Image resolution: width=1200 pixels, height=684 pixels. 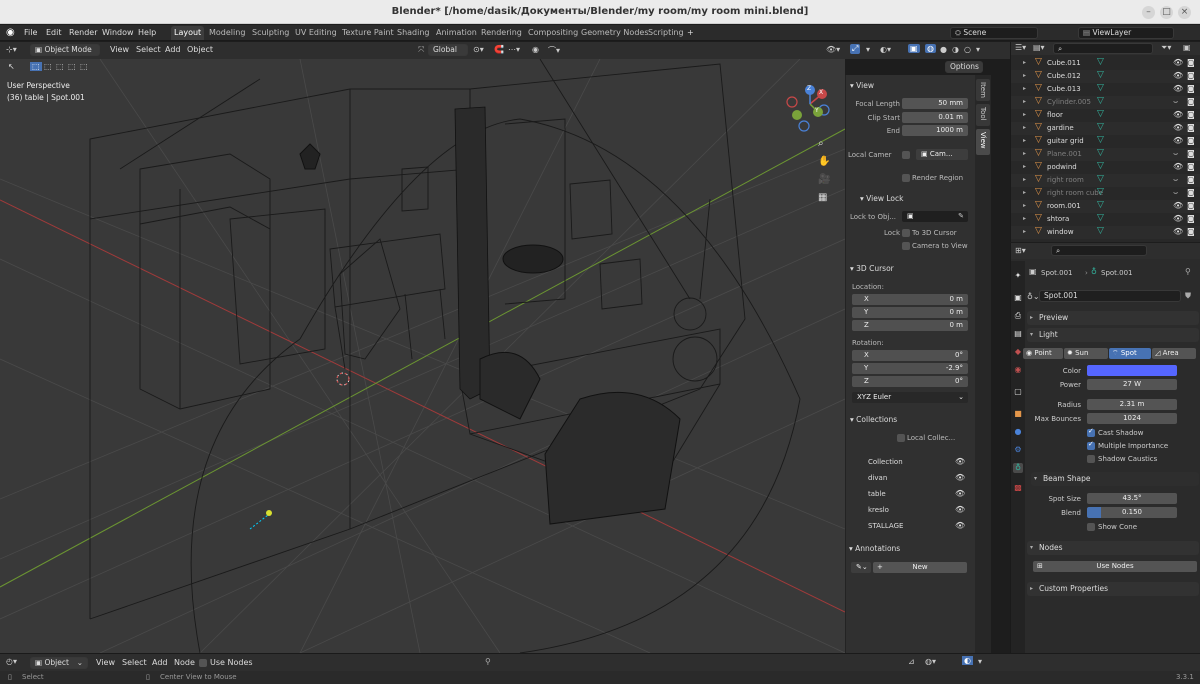 What do you see at coordinates (910, 299) in the screenshot?
I see `cursor-location-x-field: X 0 m` at bounding box center [910, 299].